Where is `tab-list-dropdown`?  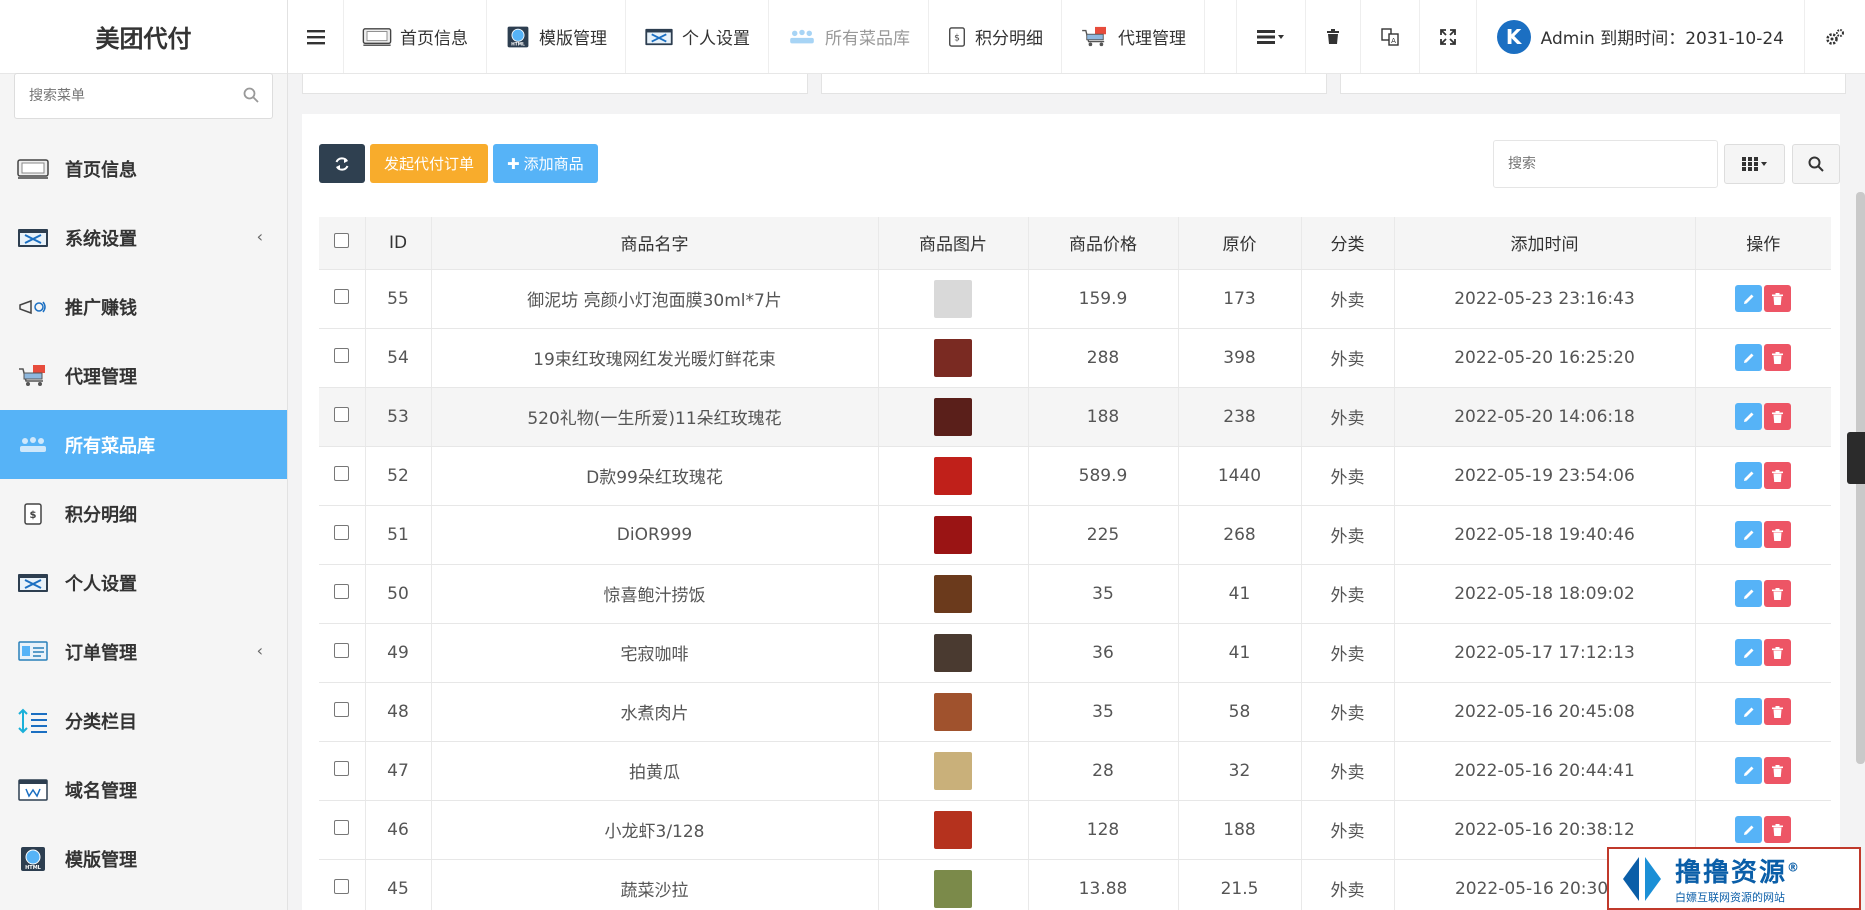 tab-list-dropdown is located at coordinates (1270, 36).